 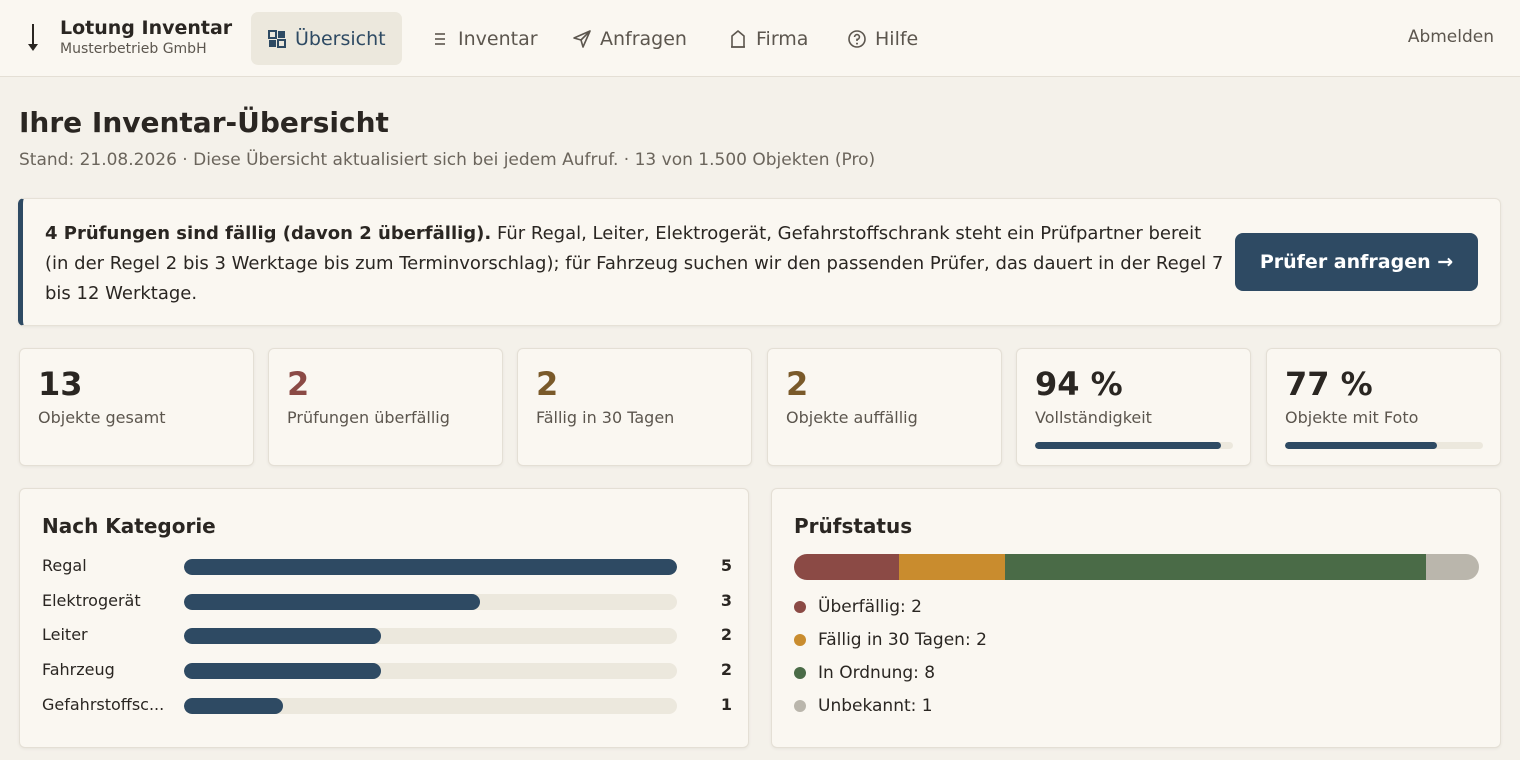 What do you see at coordinates (870, 607) in the screenshot?
I see `legend-label: Überfällig: 2` at bounding box center [870, 607].